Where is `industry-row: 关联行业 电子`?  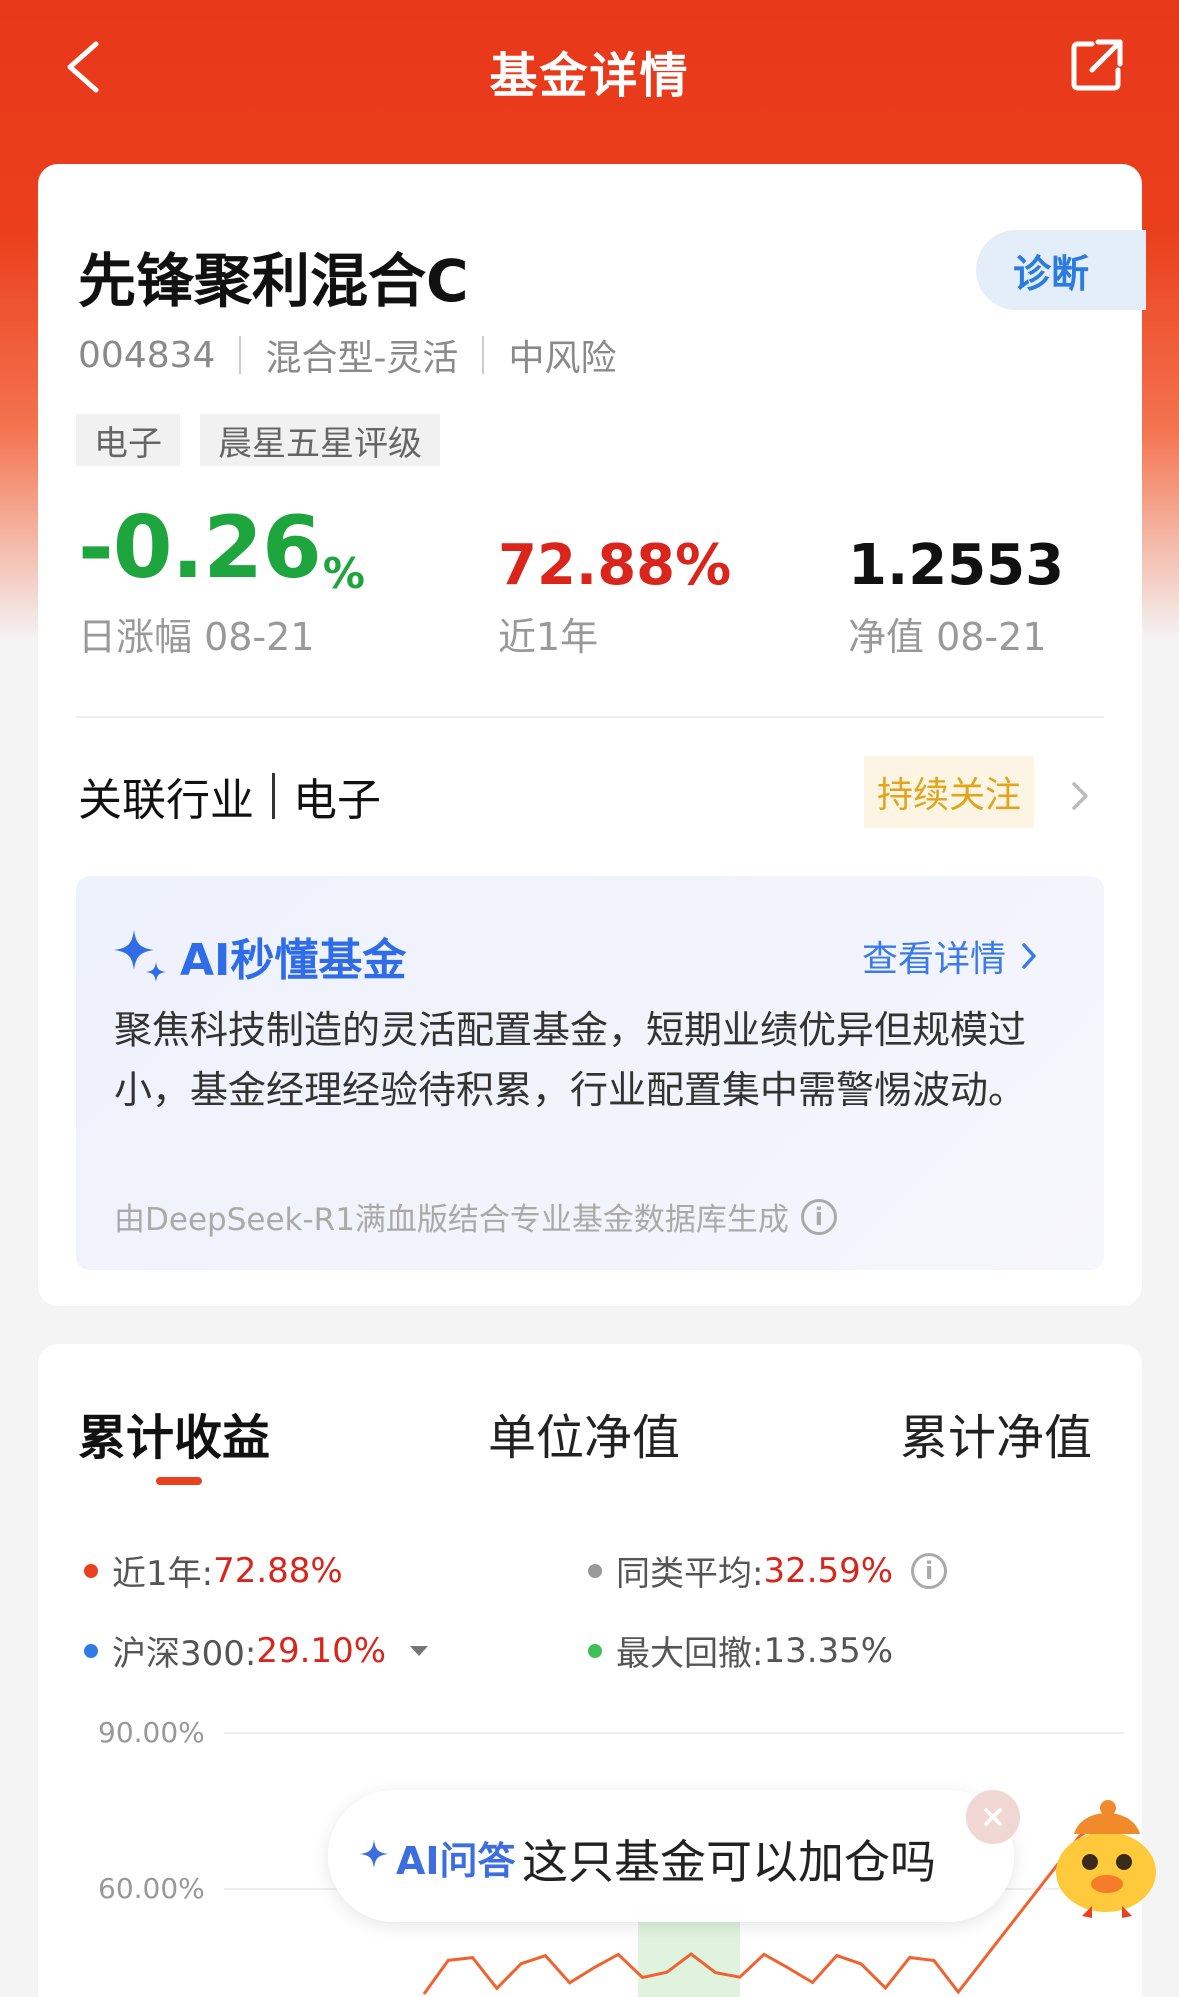 industry-row: 关联行业 电子 is located at coordinates (229, 796).